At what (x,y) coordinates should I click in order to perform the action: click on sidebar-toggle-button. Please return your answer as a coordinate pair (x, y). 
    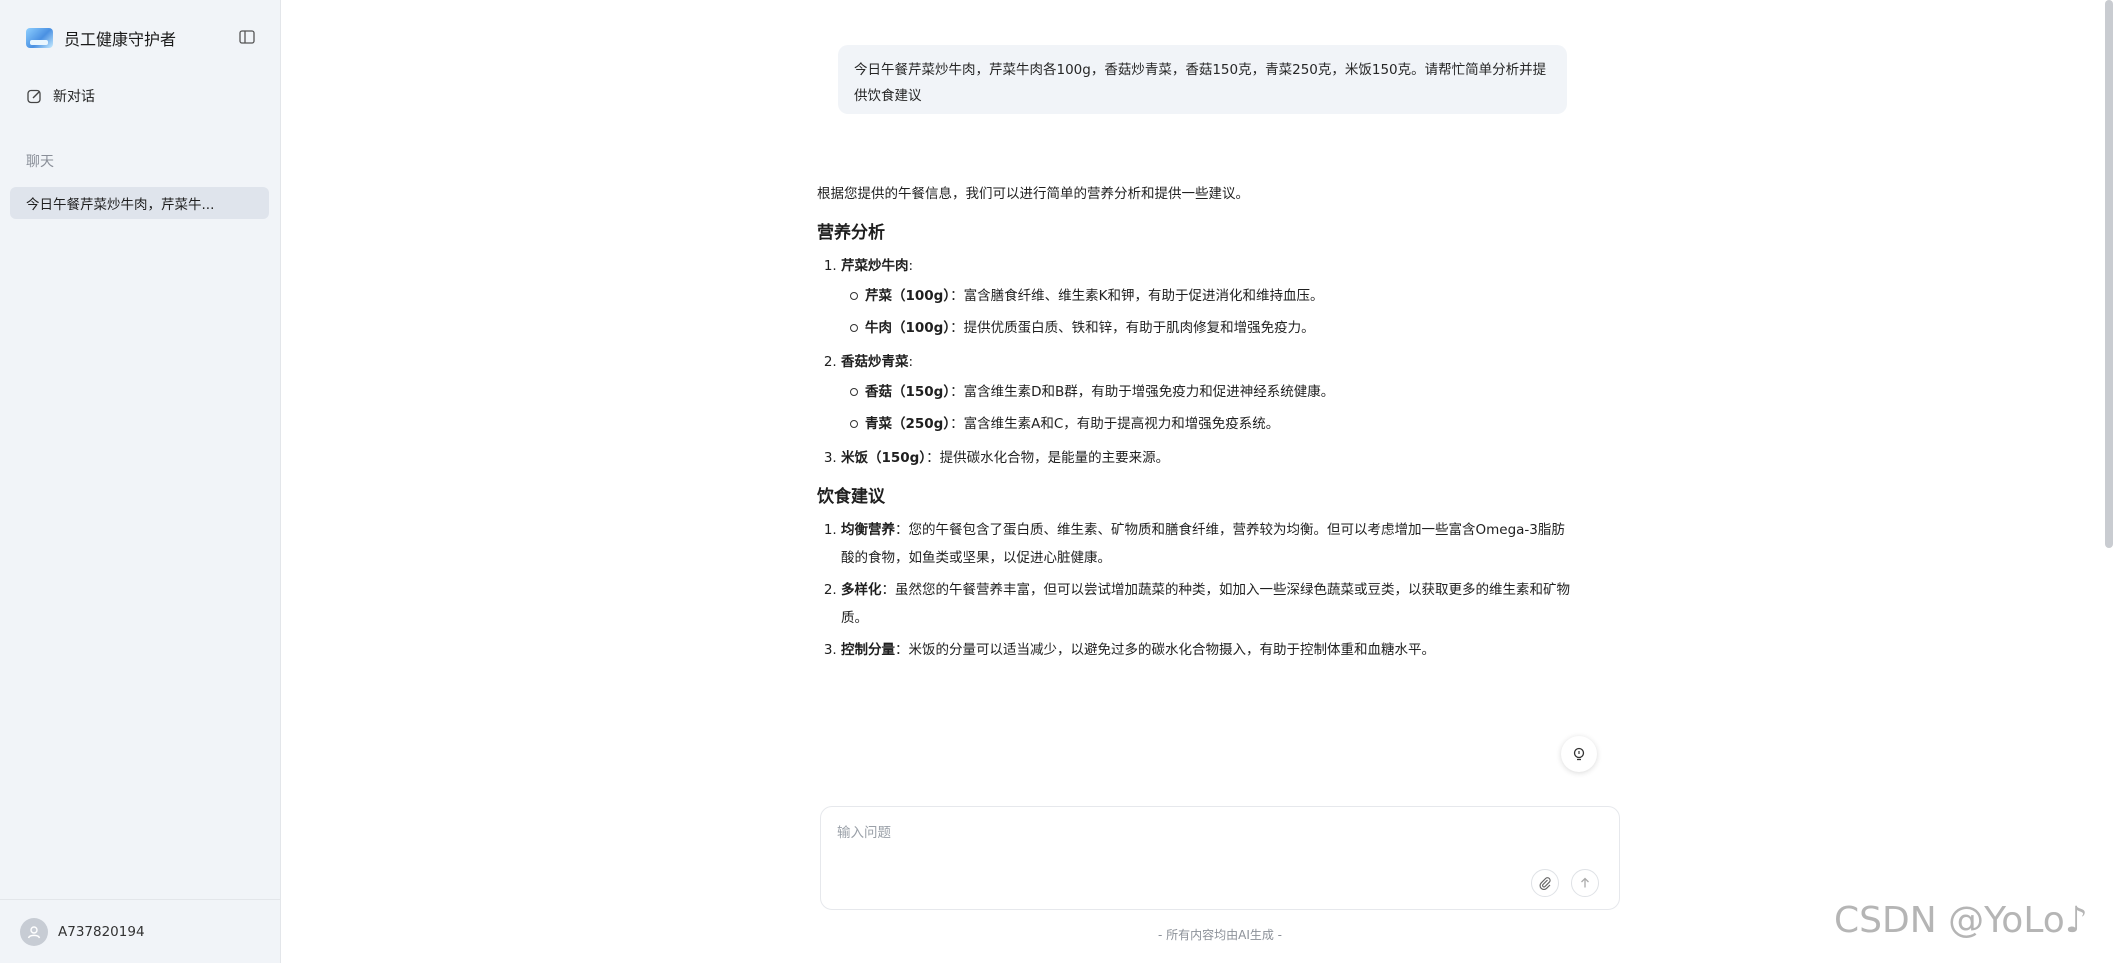
    Looking at the image, I should click on (247, 37).